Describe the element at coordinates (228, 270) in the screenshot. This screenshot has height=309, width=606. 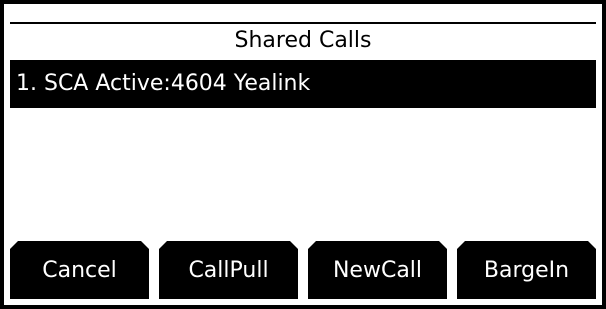
I see `callpull-softkey: CallPull` at that location.